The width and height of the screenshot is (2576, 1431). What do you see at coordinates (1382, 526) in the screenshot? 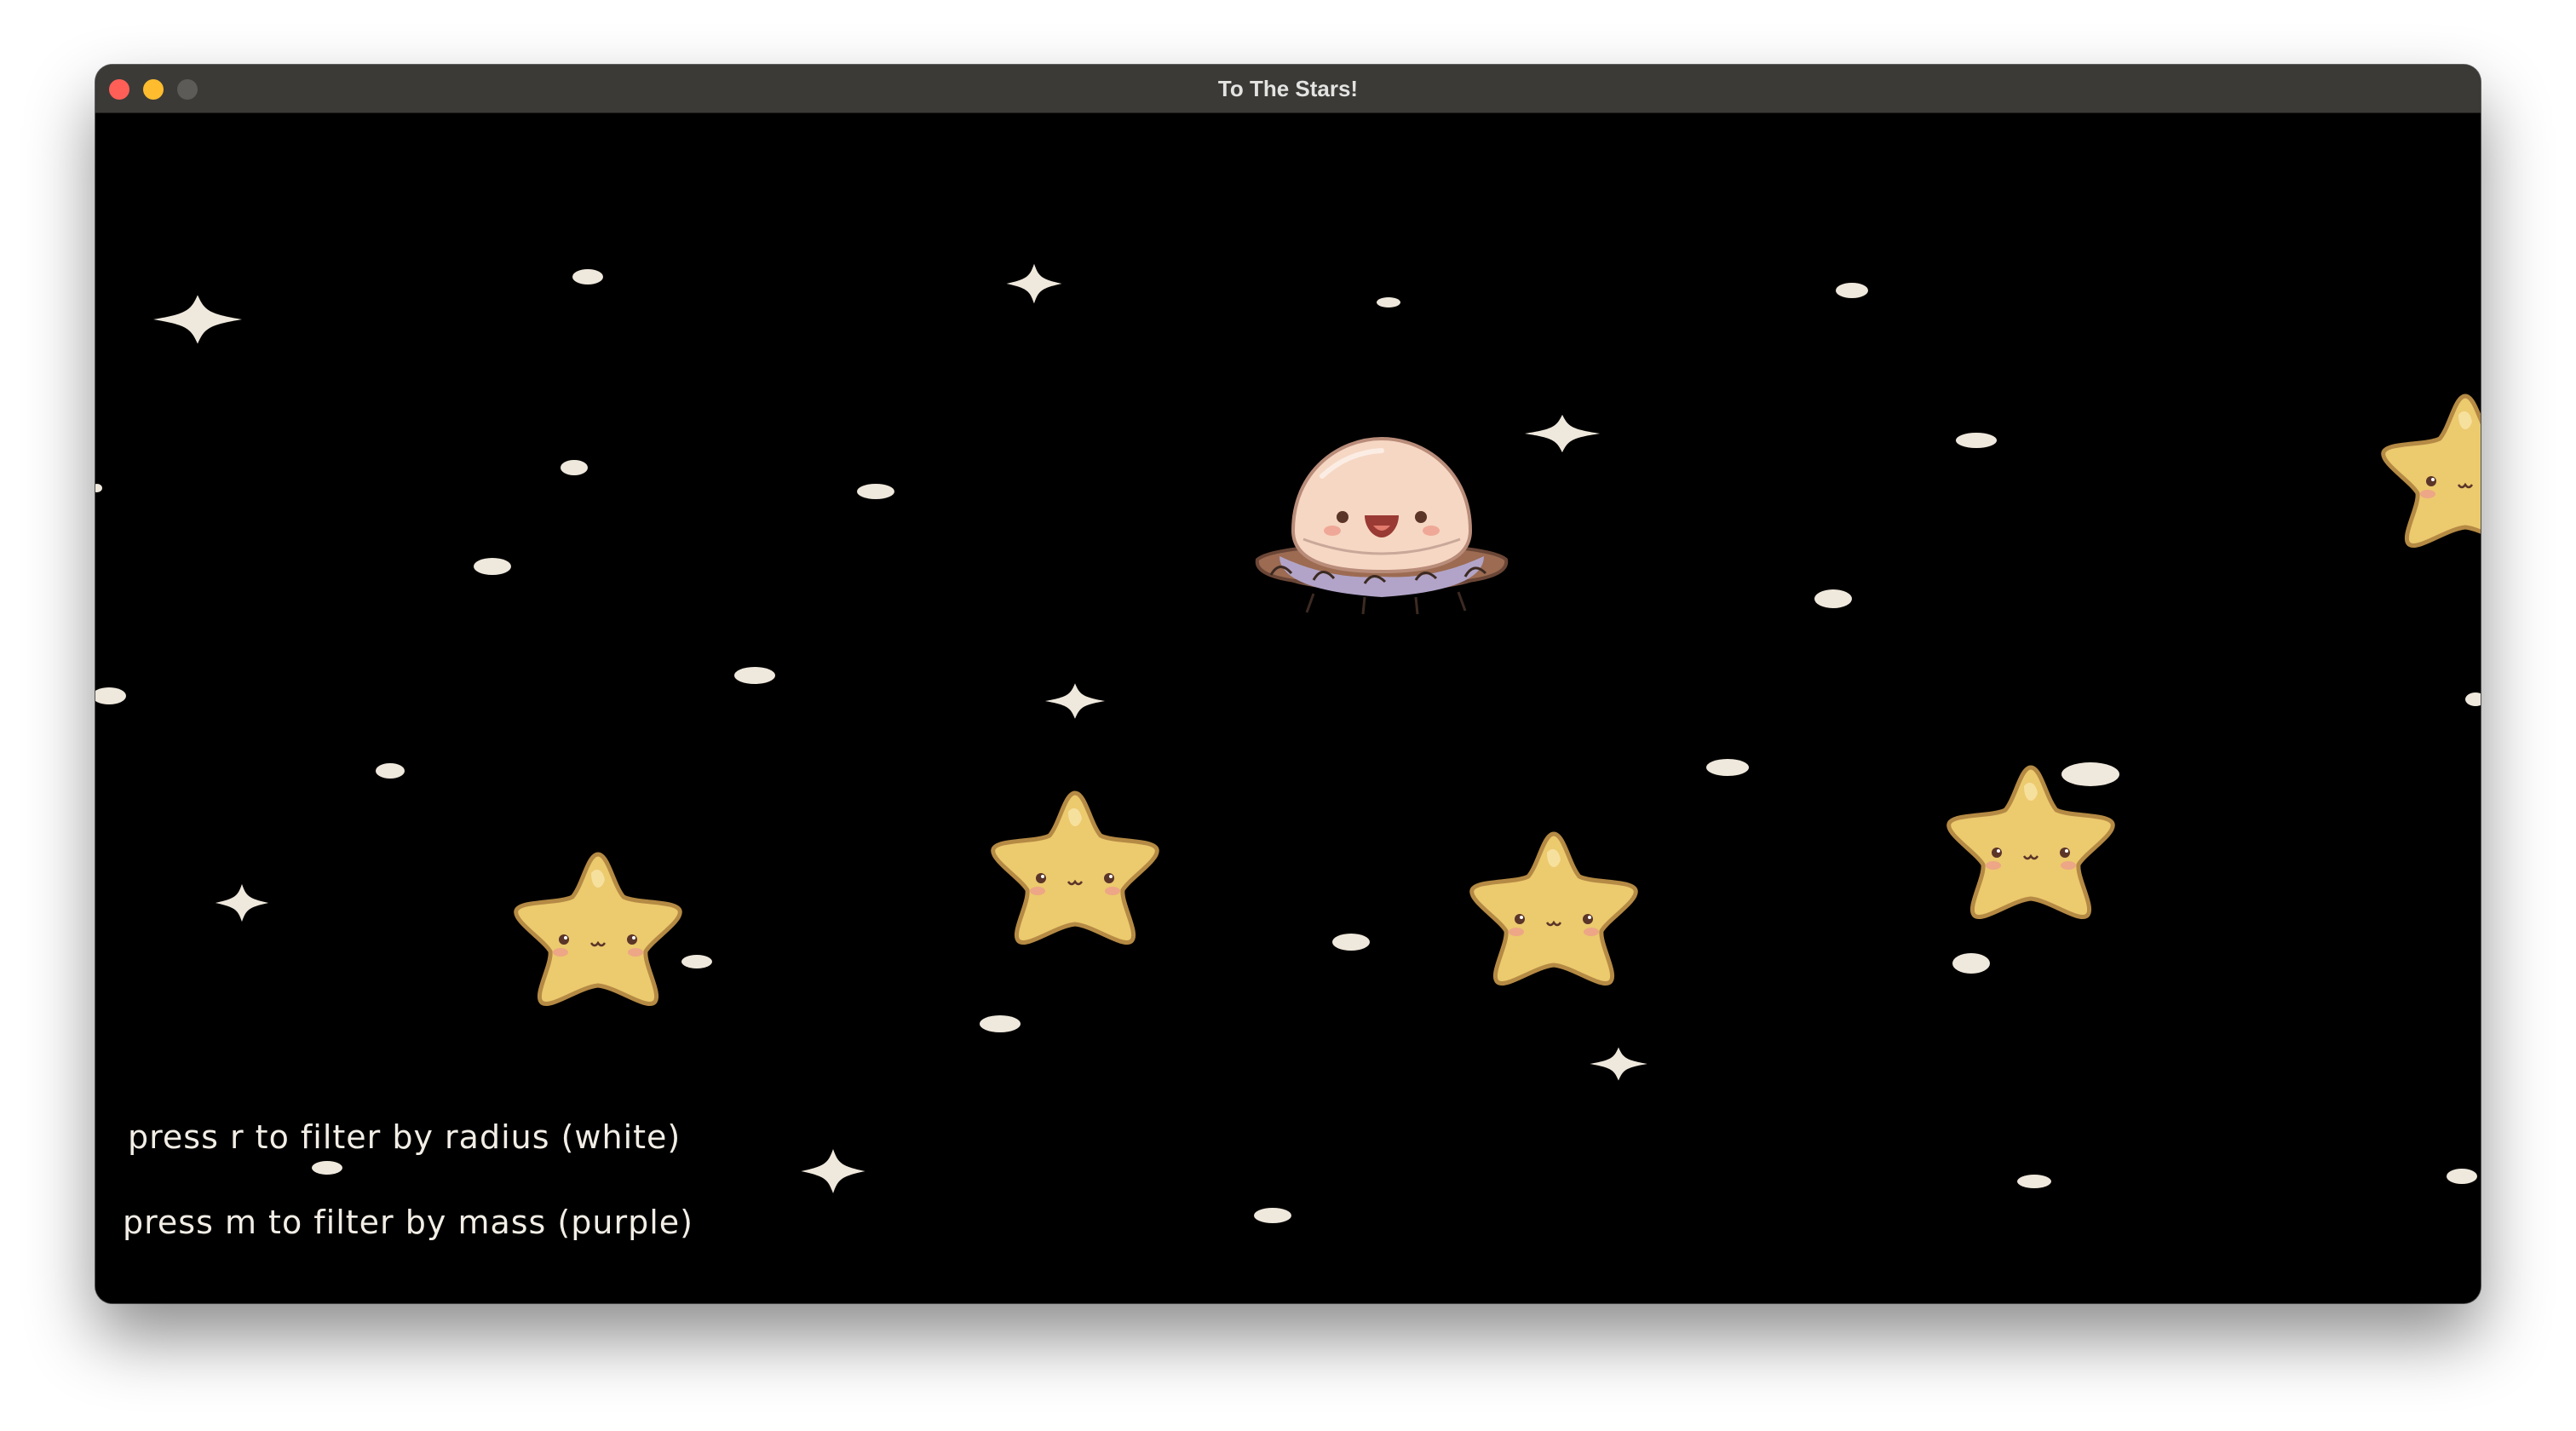
I see `ufo-player` at bounding box center [1382, 526].